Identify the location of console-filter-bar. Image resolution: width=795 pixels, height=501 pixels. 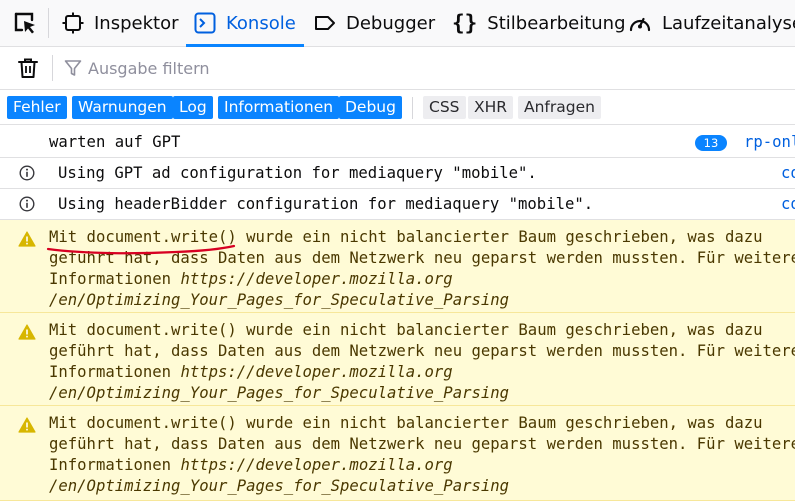
(397, 68).